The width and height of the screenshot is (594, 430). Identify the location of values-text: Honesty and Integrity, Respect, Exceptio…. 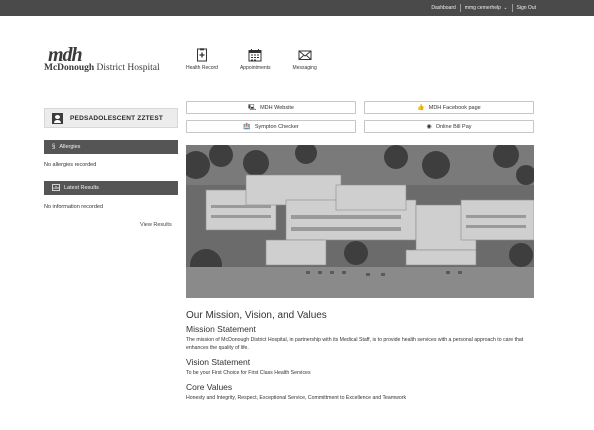
(296, 398).